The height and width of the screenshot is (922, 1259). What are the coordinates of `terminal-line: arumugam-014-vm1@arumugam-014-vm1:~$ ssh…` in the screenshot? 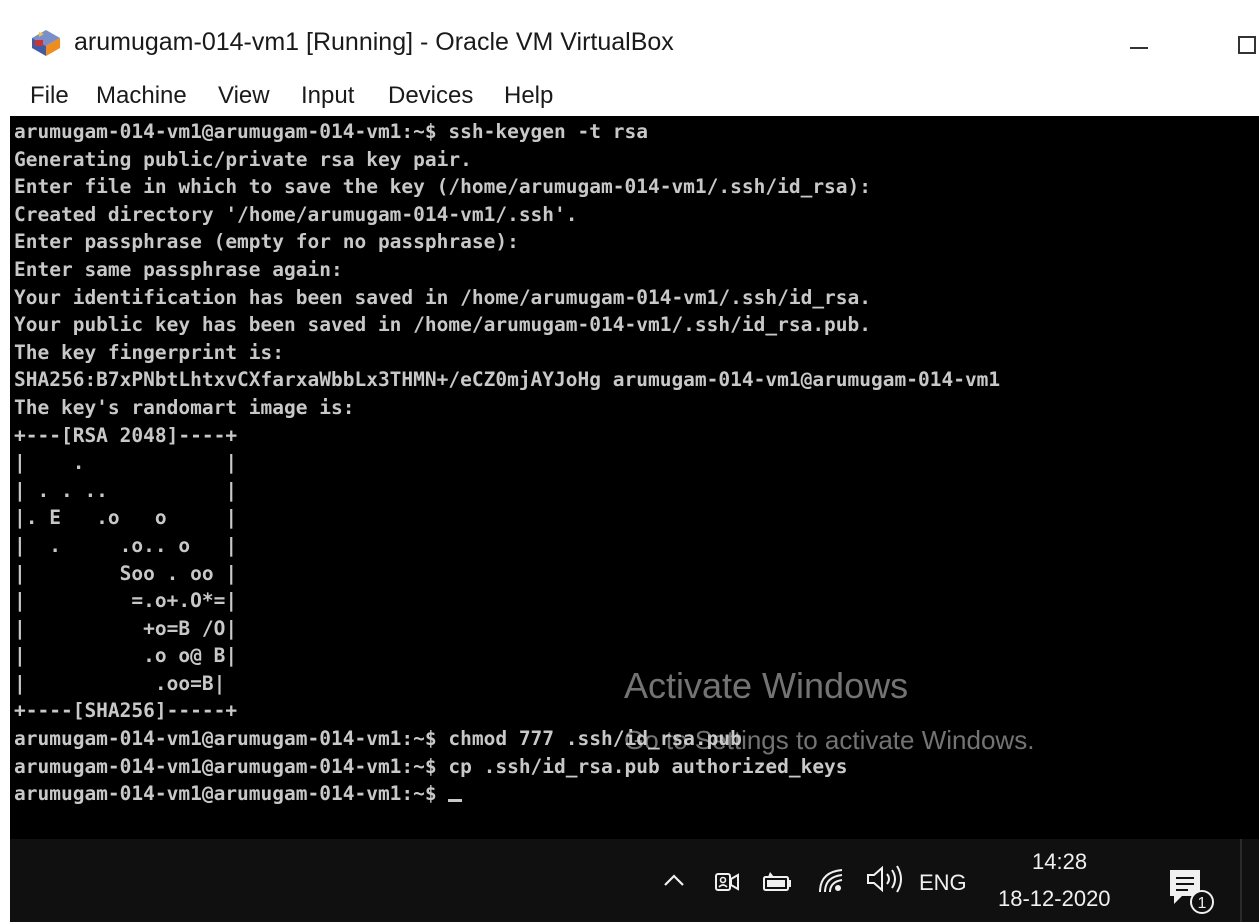 It's located at (331, 131).